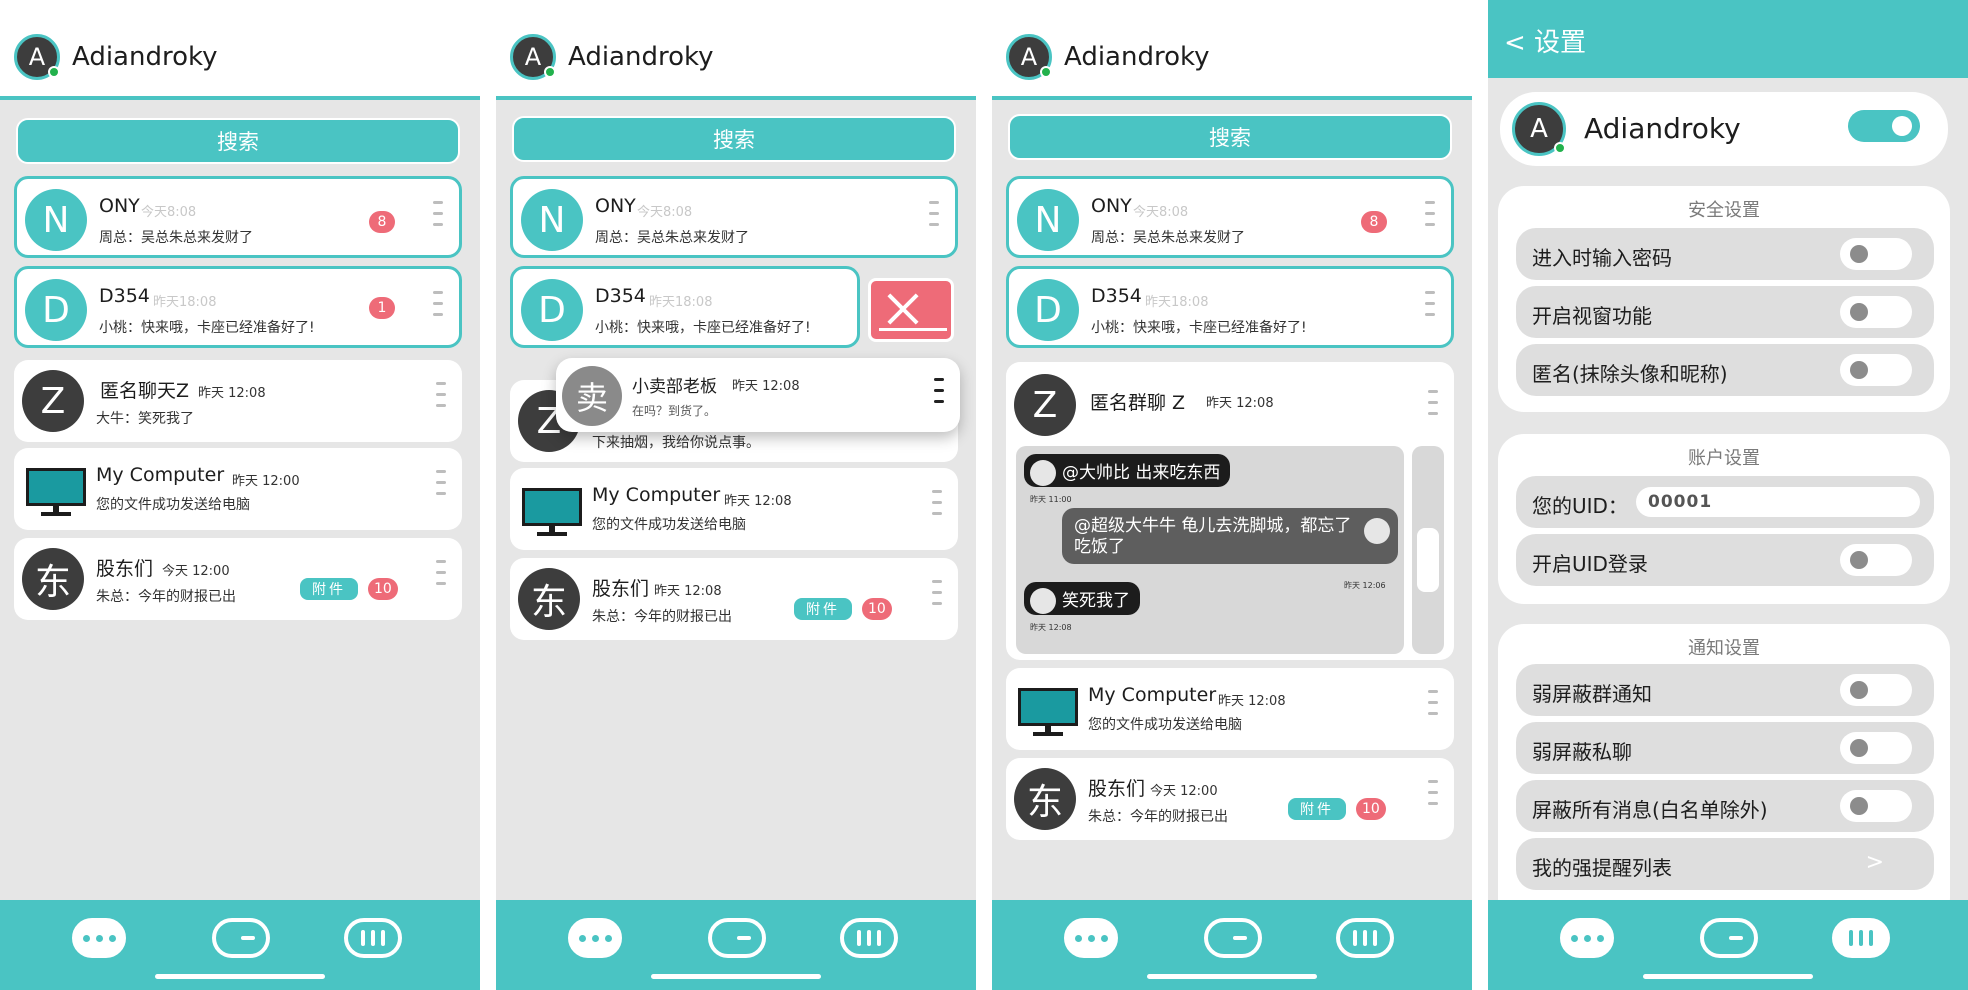 Image resolution: width=1968 pixels, height=990 pixels. Describe the element at coordinates (734, 599) in the screenshot. I see `chat-item-shareholders: 东 股东们 昨天 12:08 朱总：今年的财报已出 附件 10` at that location.